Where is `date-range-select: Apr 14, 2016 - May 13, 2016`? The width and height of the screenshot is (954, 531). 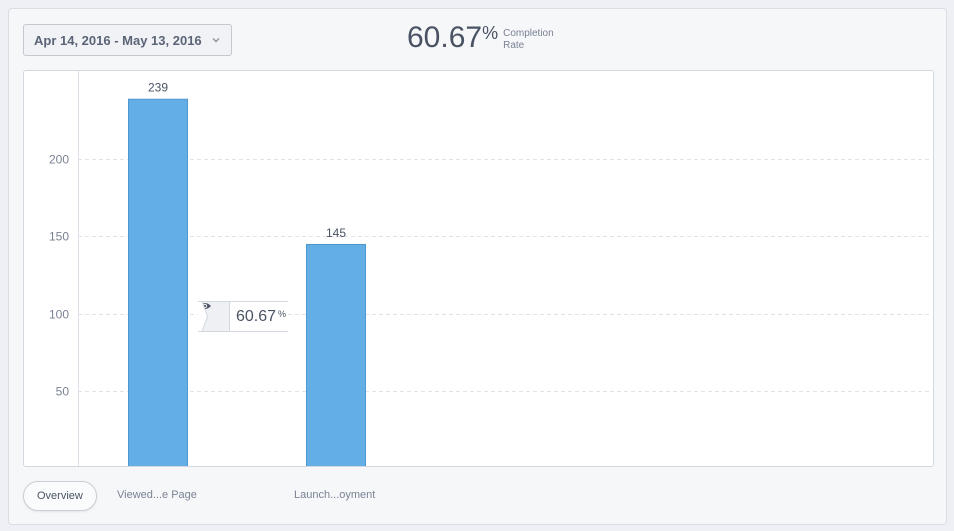
date-range-select: Apr 14, 2016 - May 13, 2016 is located at coordinates (127, 40).